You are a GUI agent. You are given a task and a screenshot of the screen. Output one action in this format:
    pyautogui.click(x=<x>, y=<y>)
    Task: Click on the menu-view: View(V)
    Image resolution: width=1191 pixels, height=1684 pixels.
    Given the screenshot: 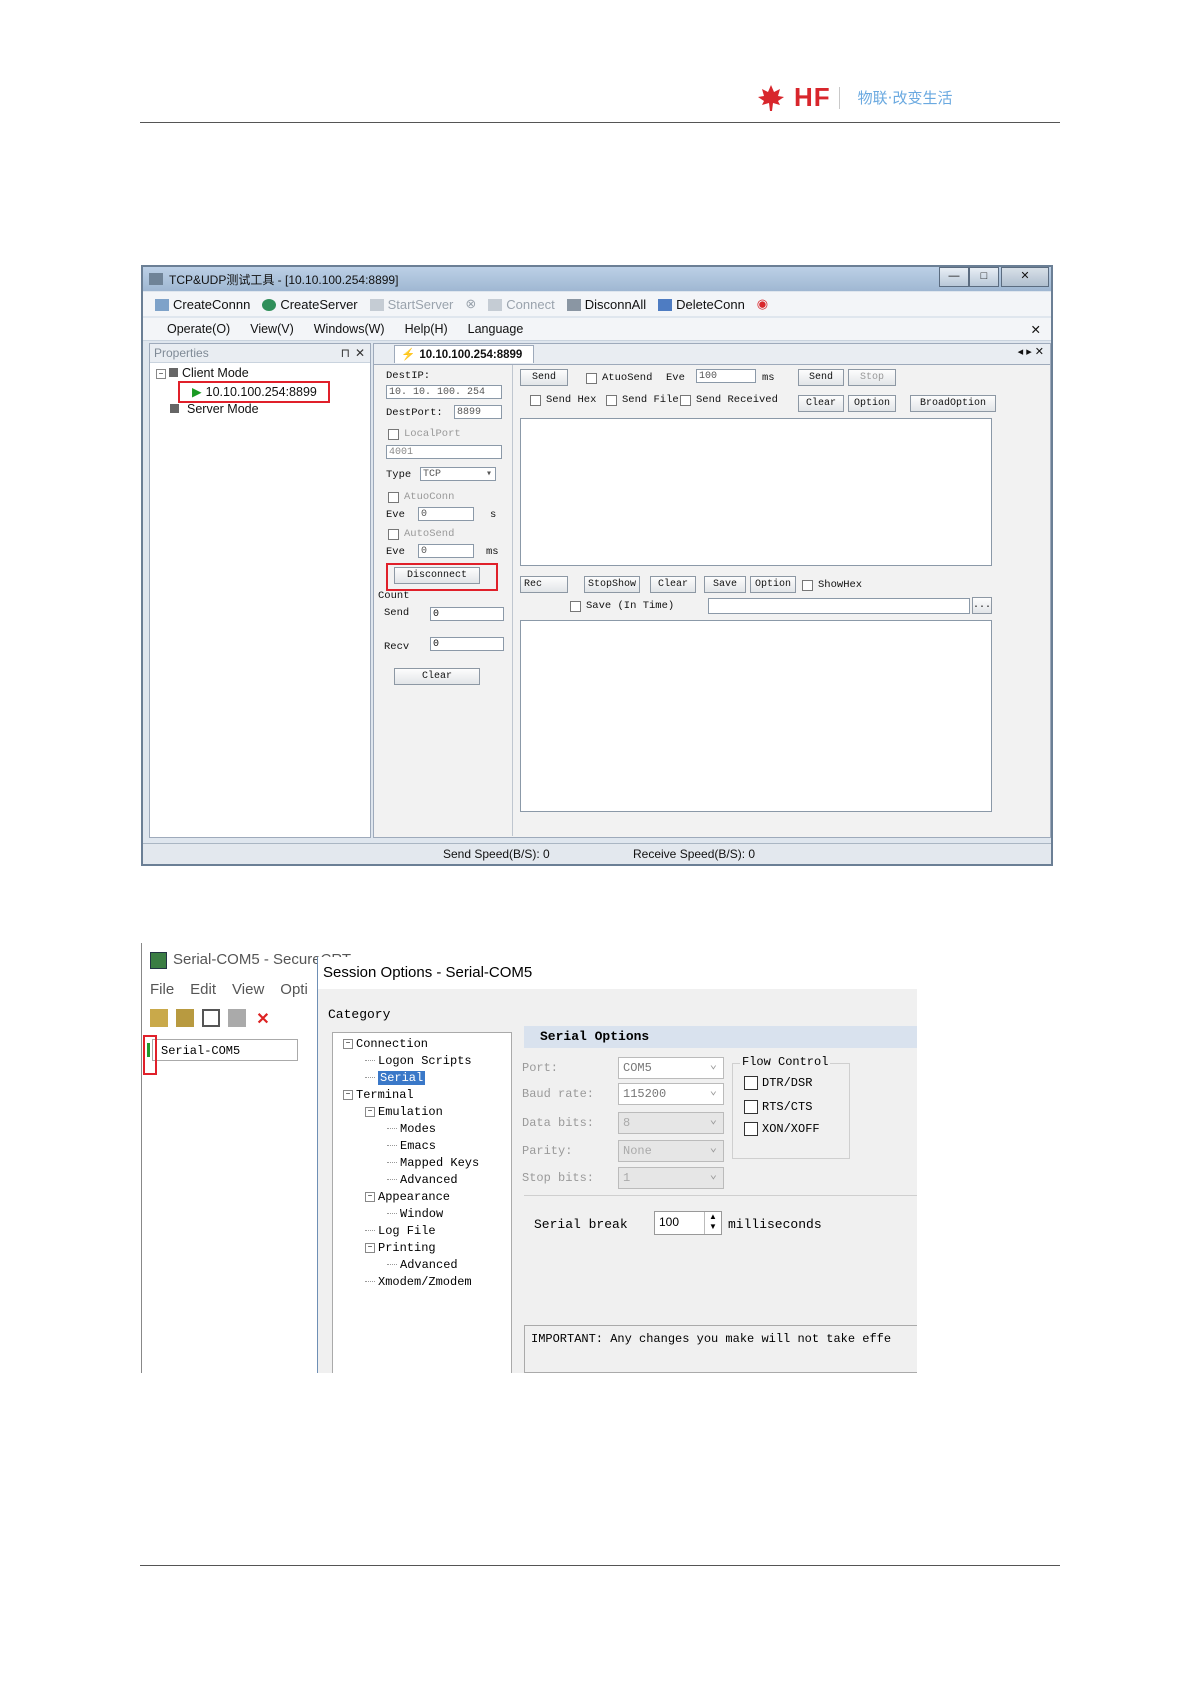 What is the action you would take?
    pyautogui.click(x=272, y=329)
    